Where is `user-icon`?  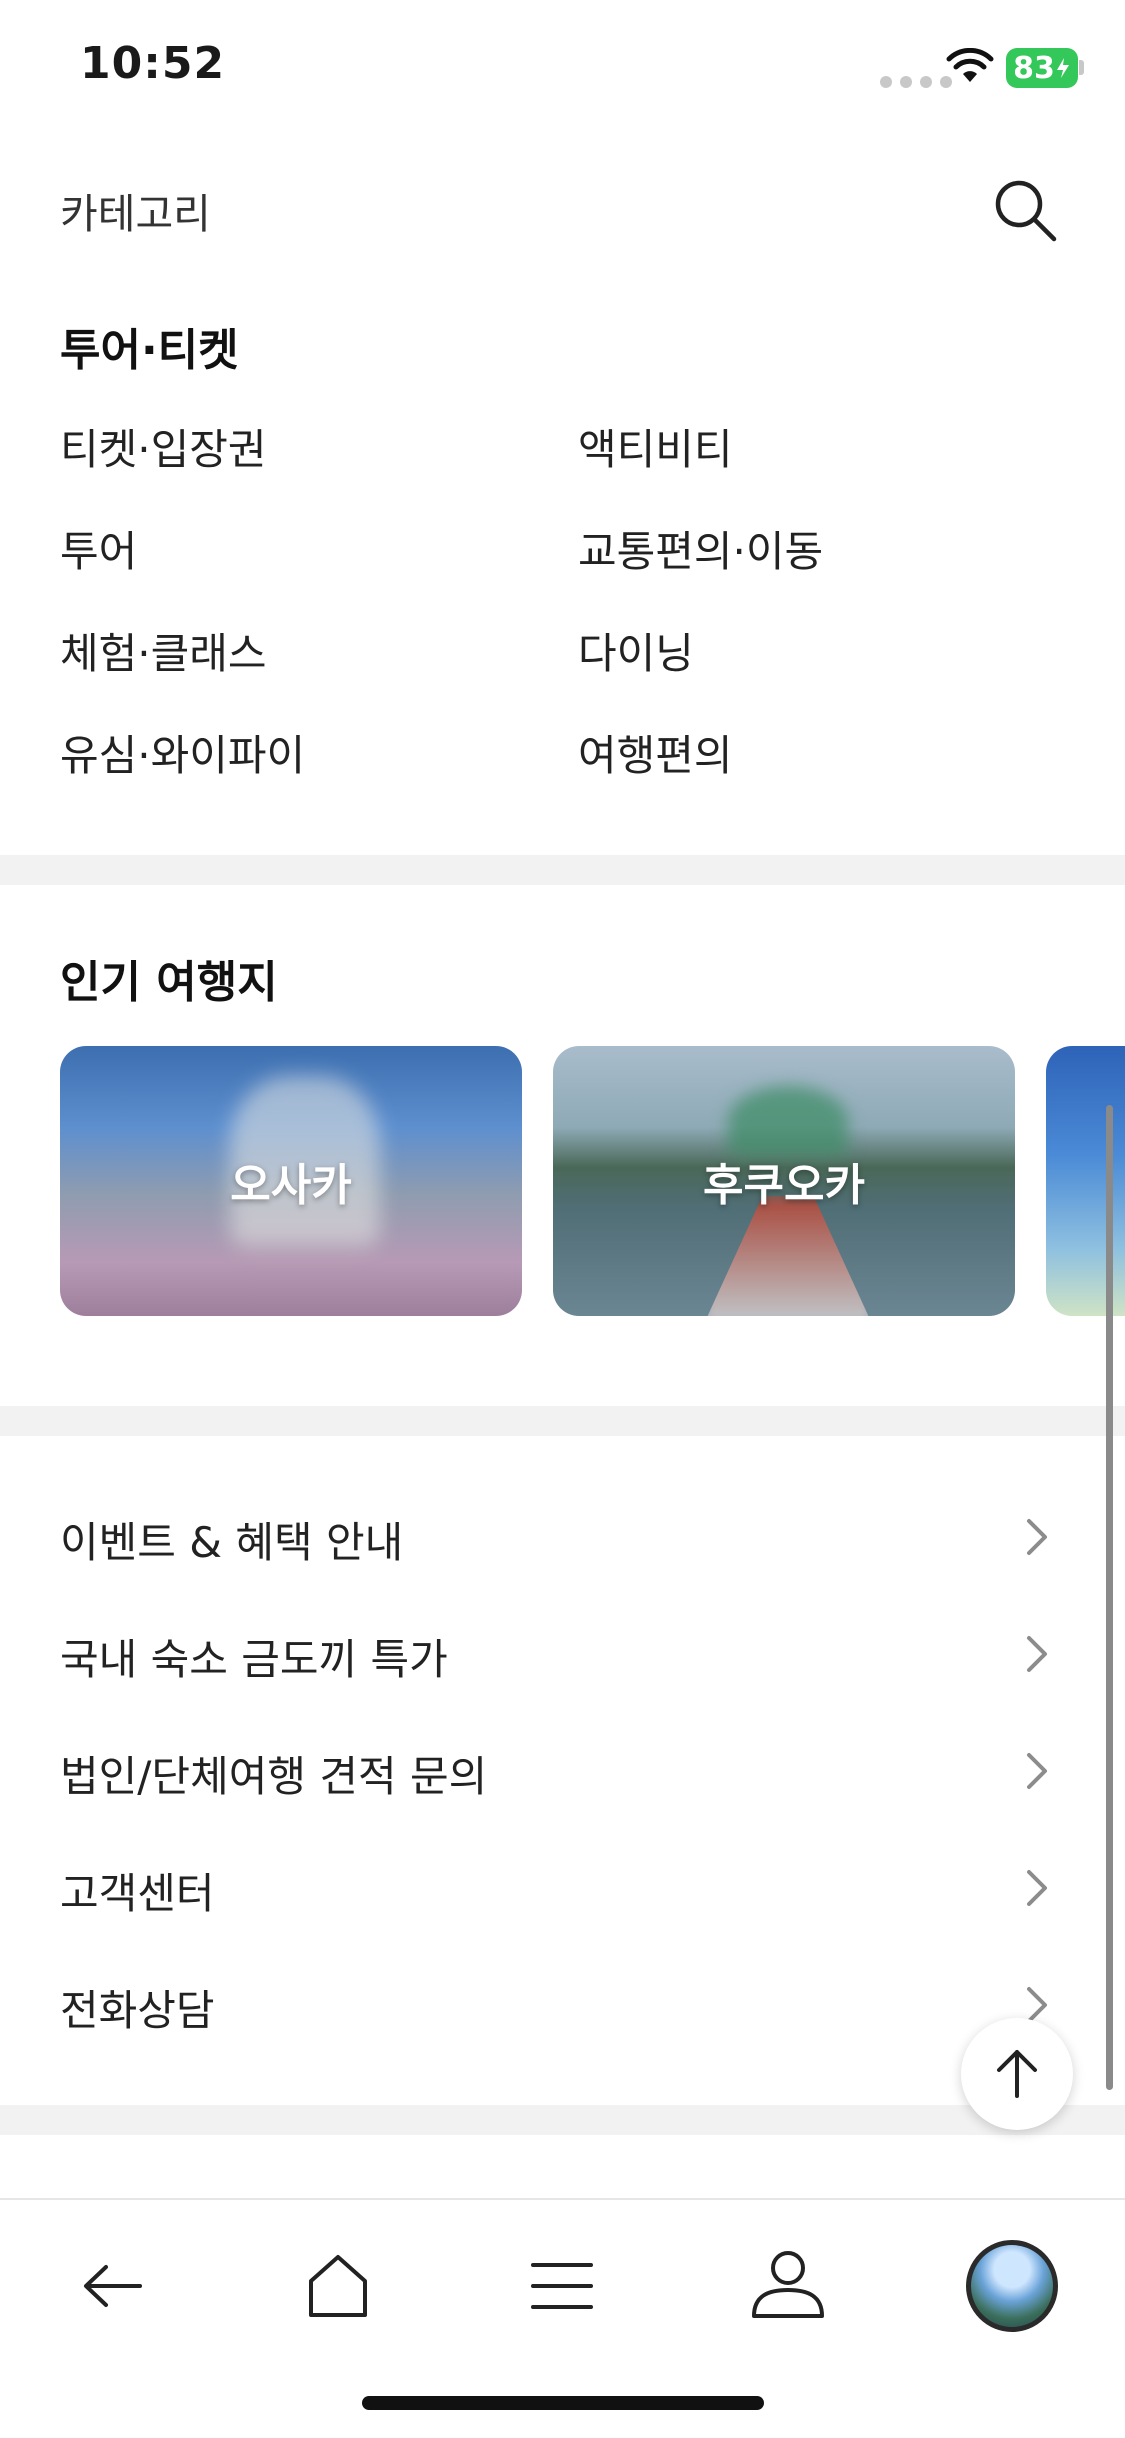
user-icon is located at coordinates (788, 2284).